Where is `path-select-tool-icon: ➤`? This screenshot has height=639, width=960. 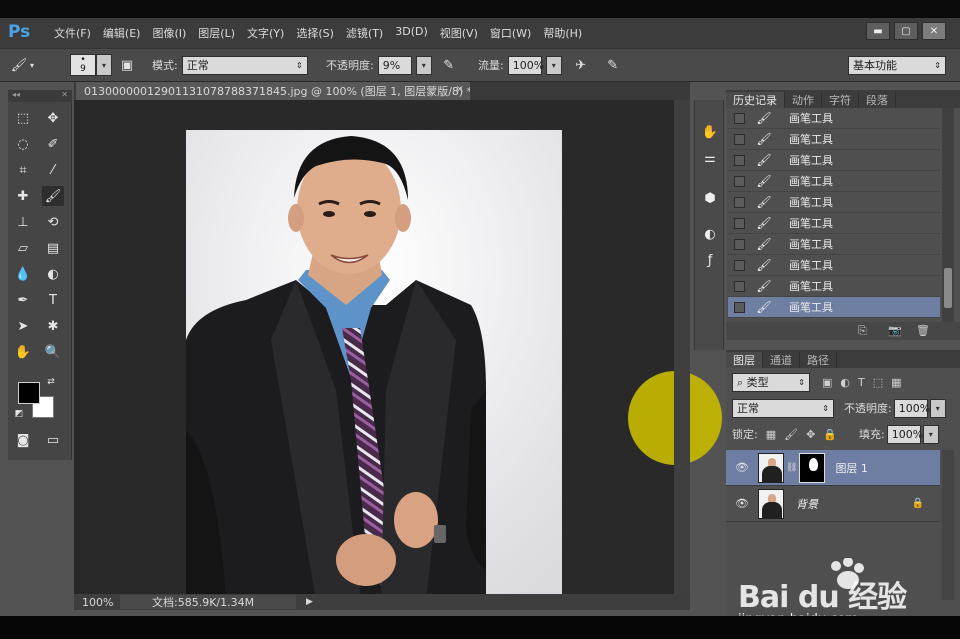 path-select-tool-icon: ➤ is located at coordinates (23, 326).